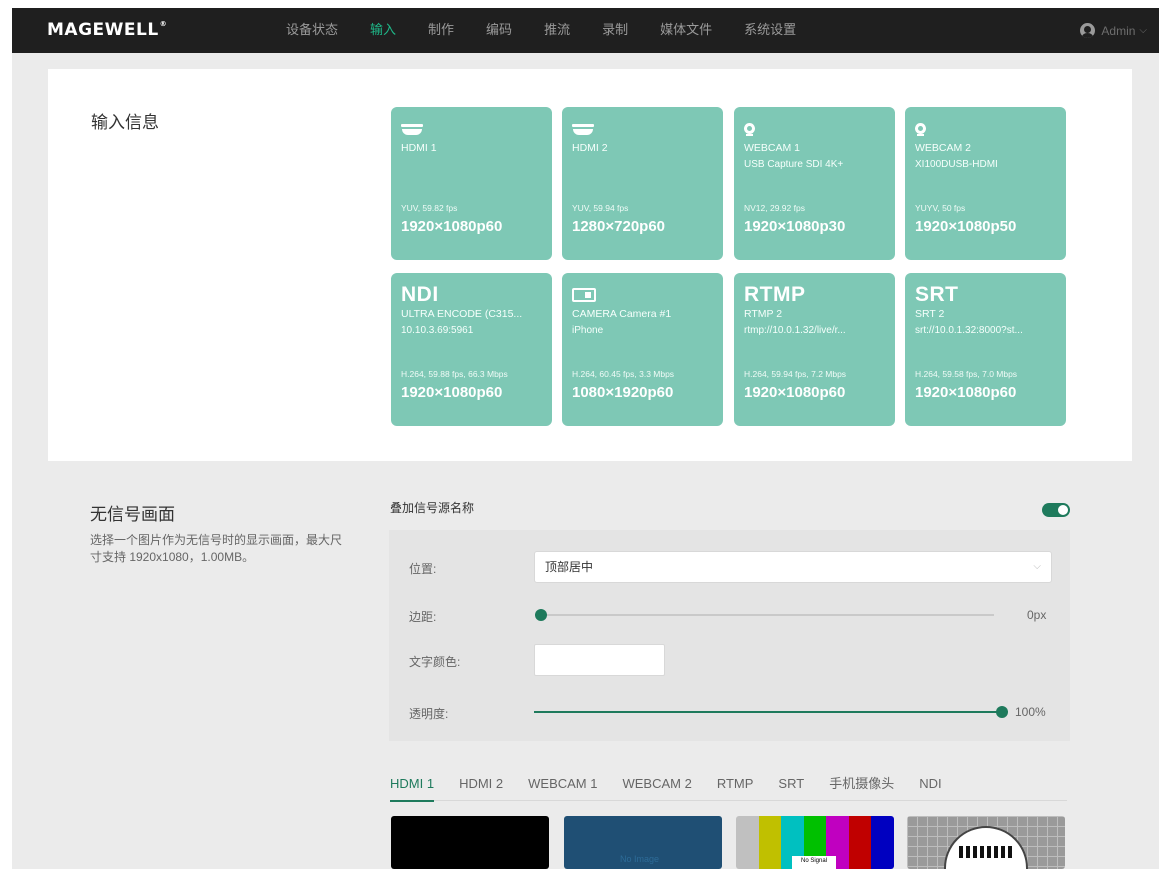  I want to click on margin-value: 0px, so click(1037, 615).